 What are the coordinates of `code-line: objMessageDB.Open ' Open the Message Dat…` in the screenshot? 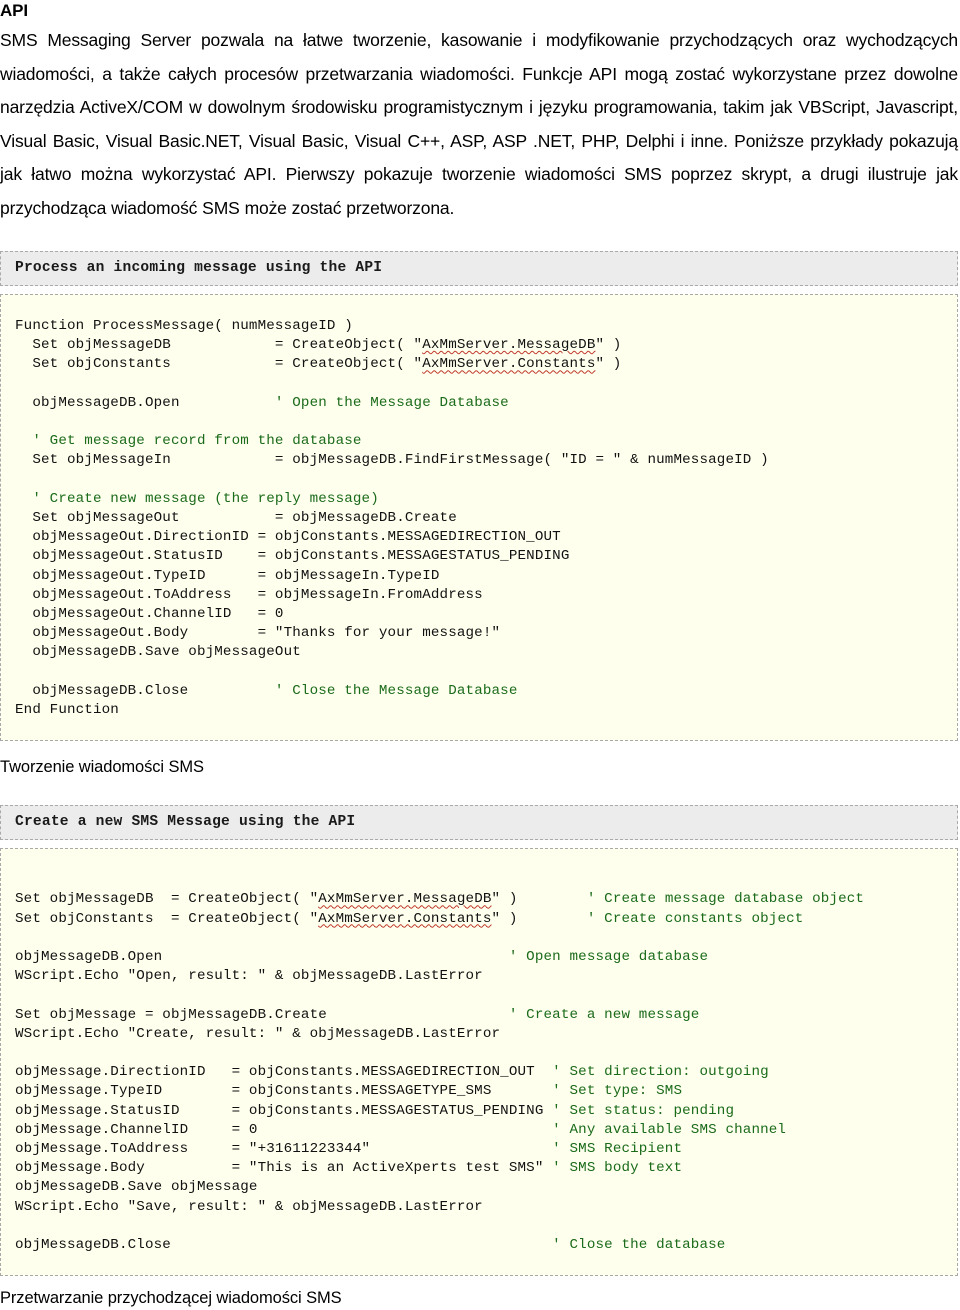 It's located at (262, 402).